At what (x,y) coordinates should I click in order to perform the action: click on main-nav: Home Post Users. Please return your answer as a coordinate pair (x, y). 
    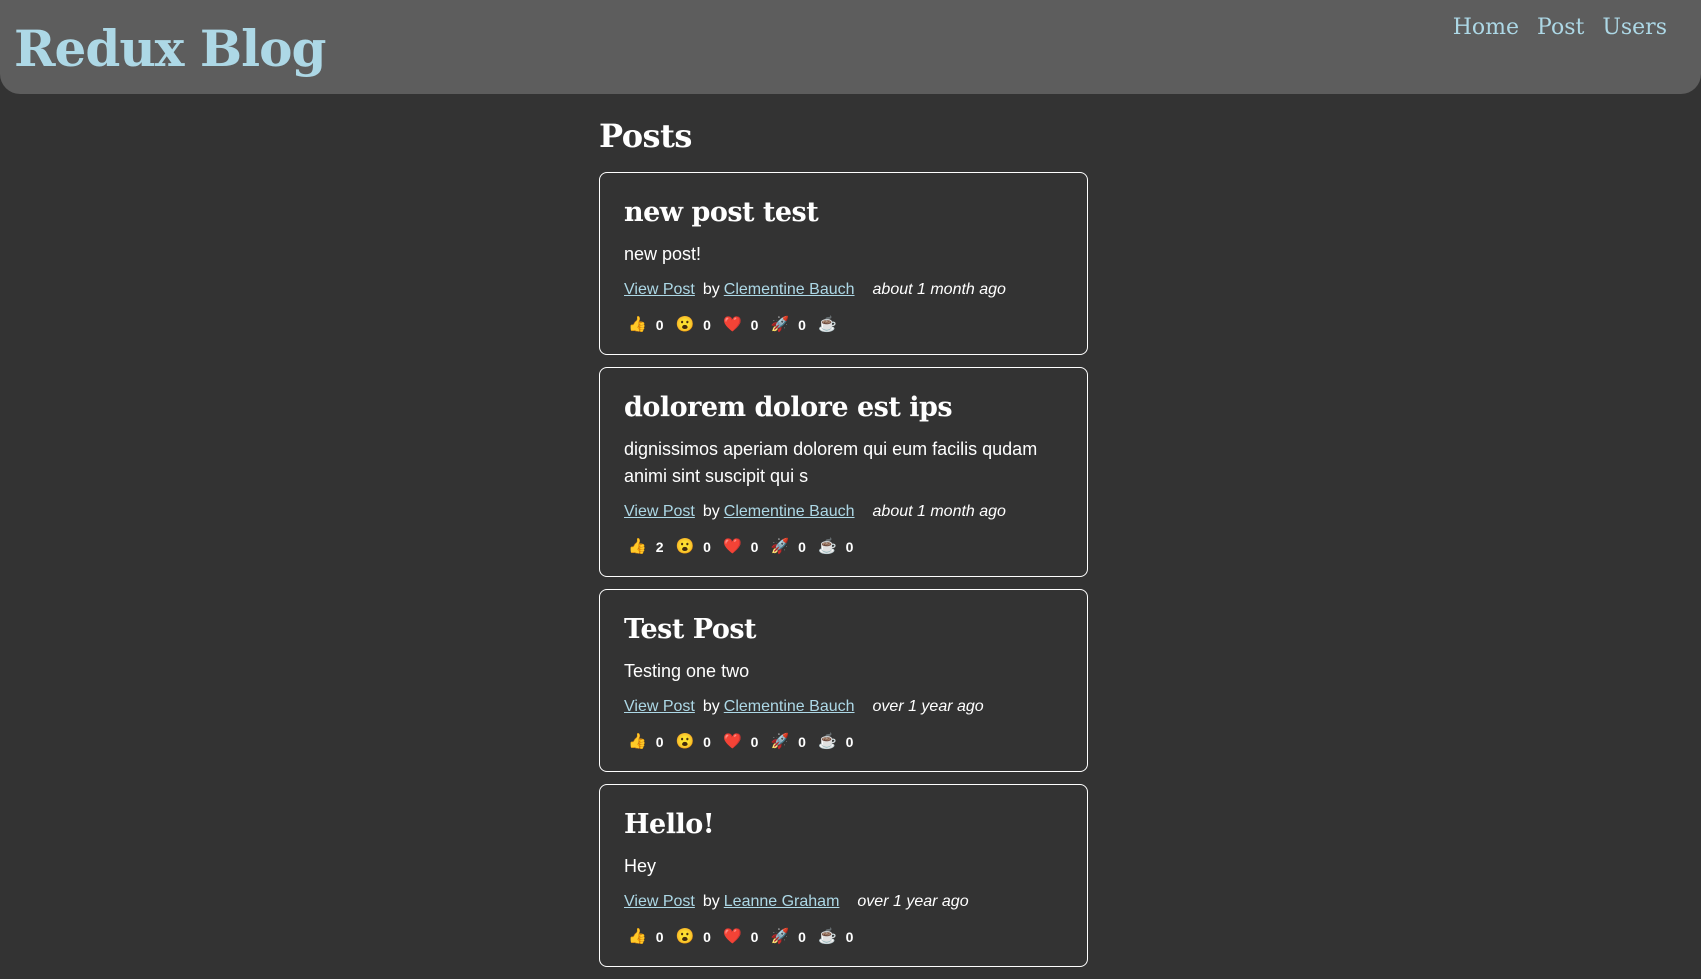
    Looking at the image, I should click on (1560, 28).